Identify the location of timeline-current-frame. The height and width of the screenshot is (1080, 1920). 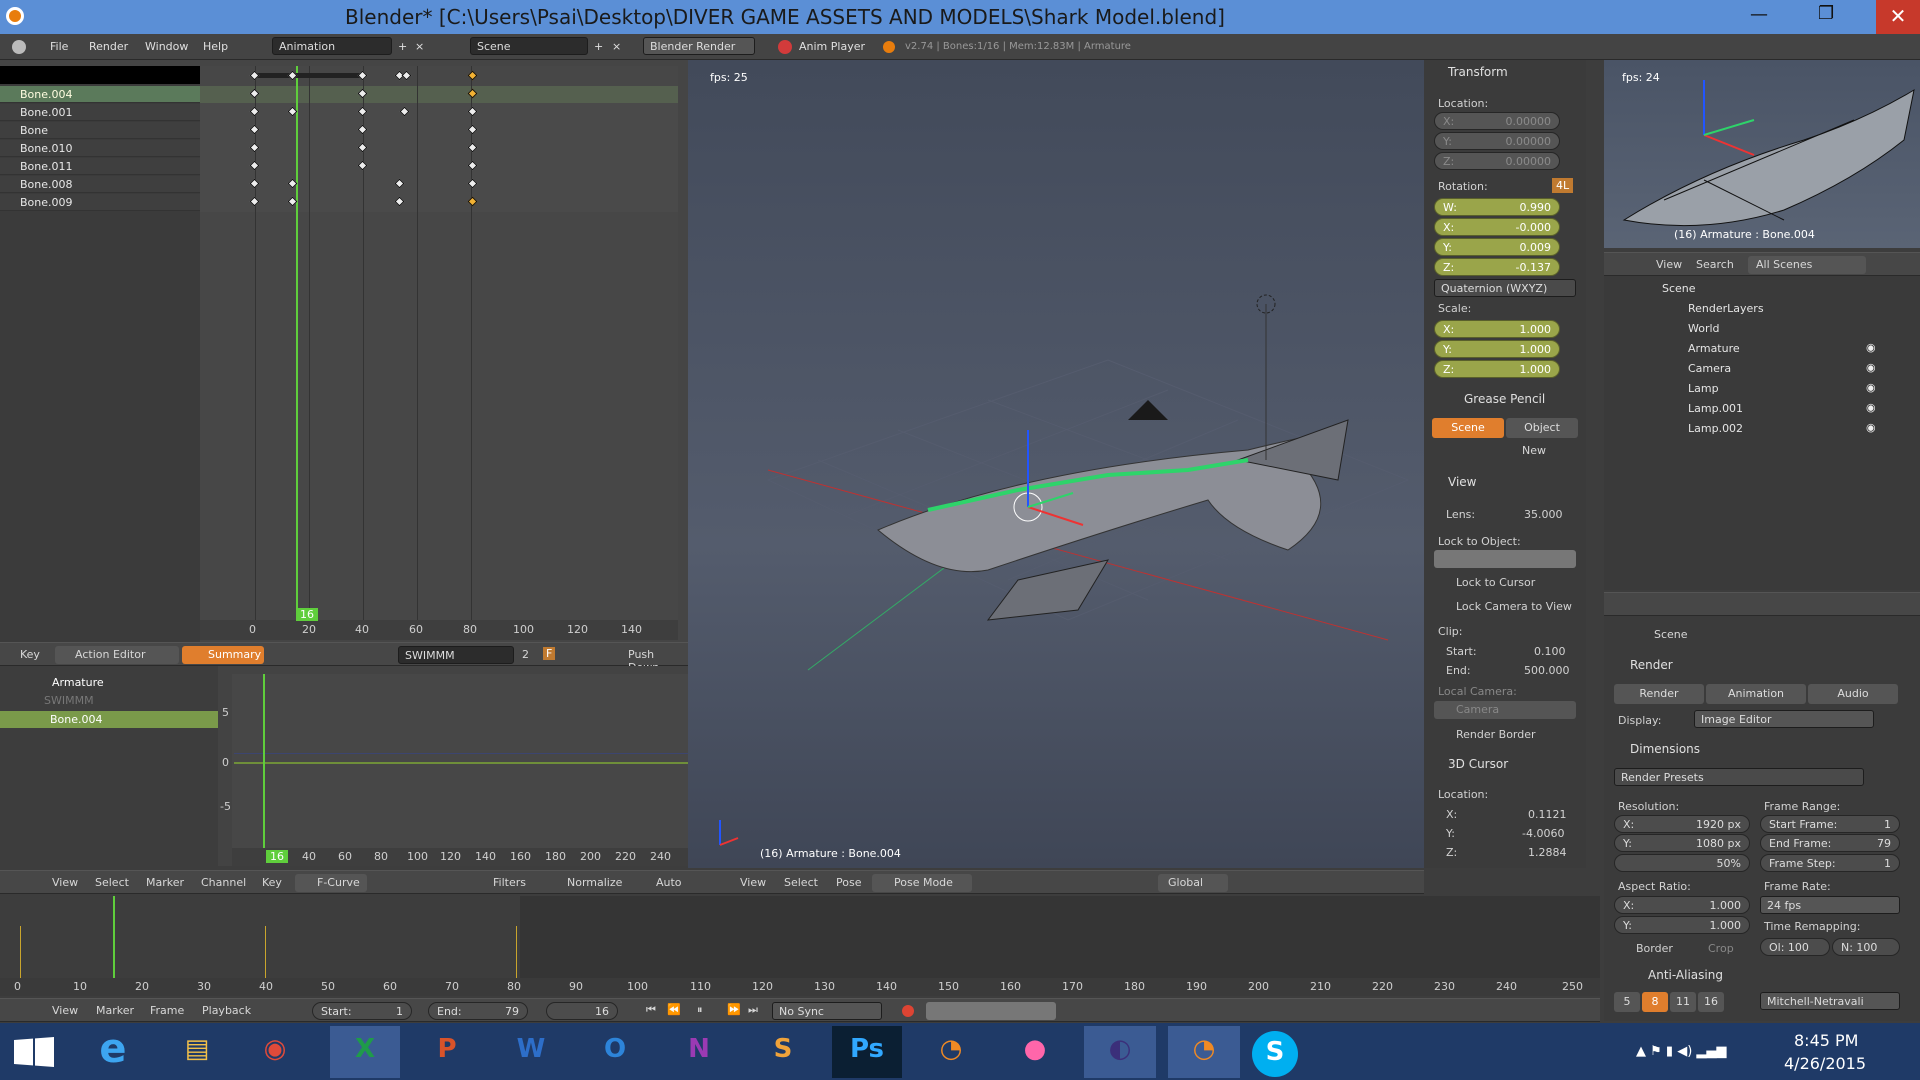
(114, 937).